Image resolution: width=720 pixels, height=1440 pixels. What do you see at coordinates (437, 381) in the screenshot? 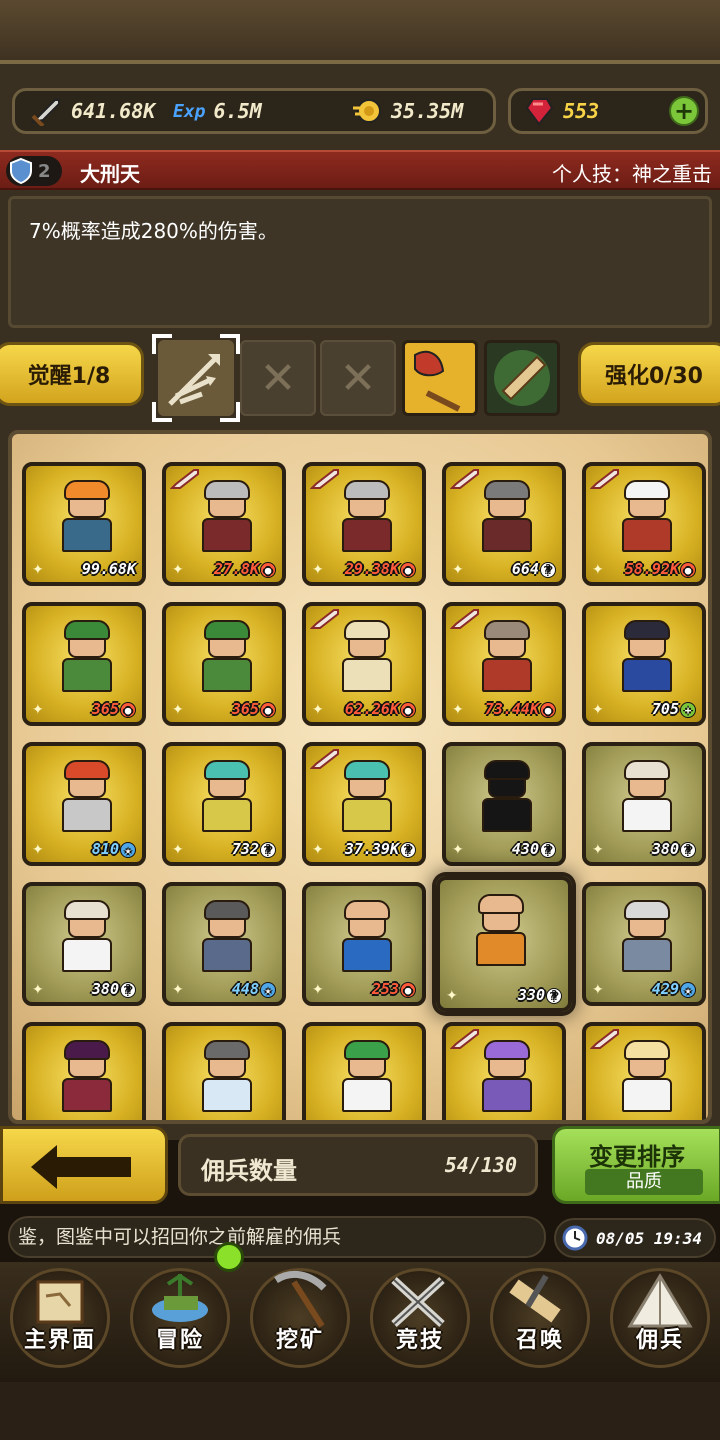
I see `axe-icon` at bounding box center [437, 381].